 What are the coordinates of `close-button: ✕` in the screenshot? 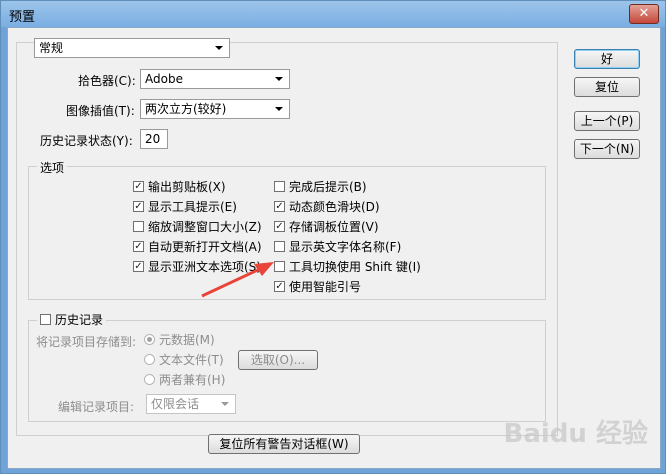 It's located at (644, 14).